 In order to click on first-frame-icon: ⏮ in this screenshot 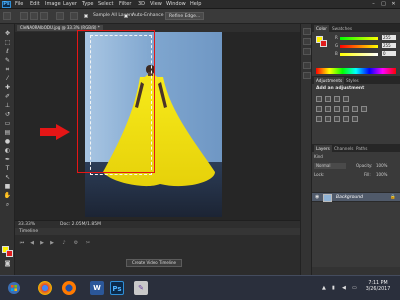, I will do `click(22, 243)`.